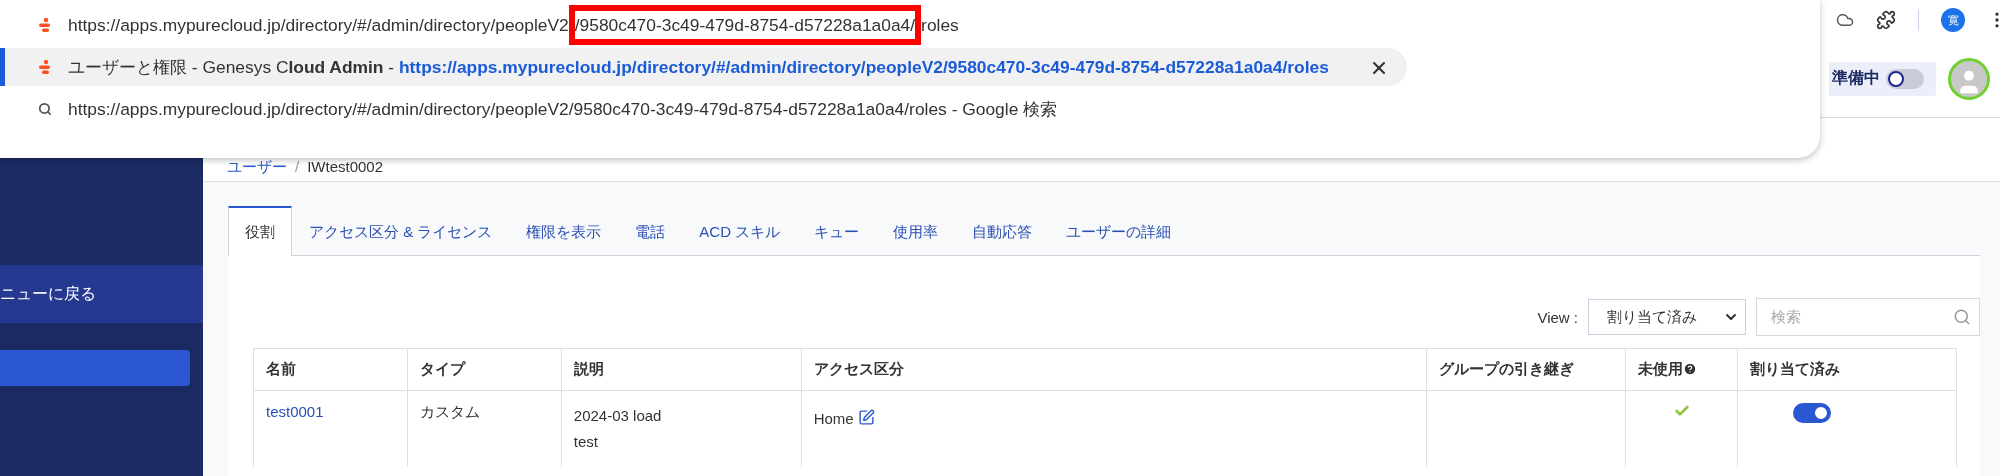  I want to click on tab: 電話, so click(650, 231).